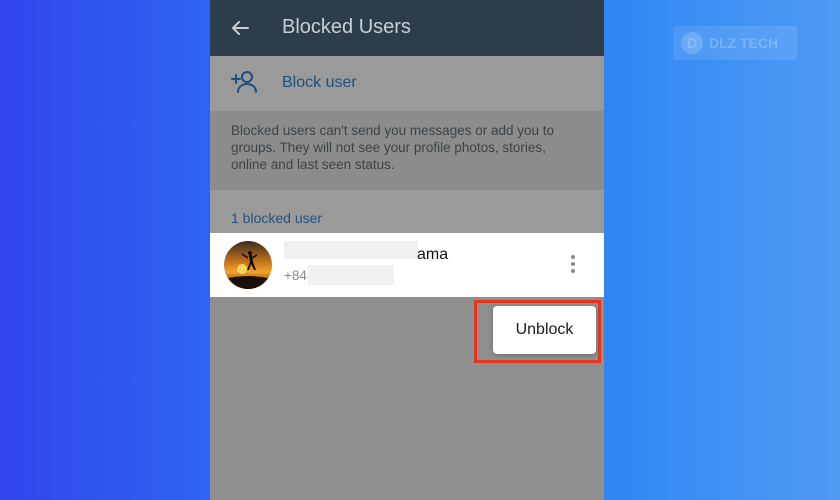 This screenshot has height=500, width=840. What do you see at coordinates (744, 43) in the screenshot?
I see `watermark-text: DLZ TECH` at bounding box center [744, 43].